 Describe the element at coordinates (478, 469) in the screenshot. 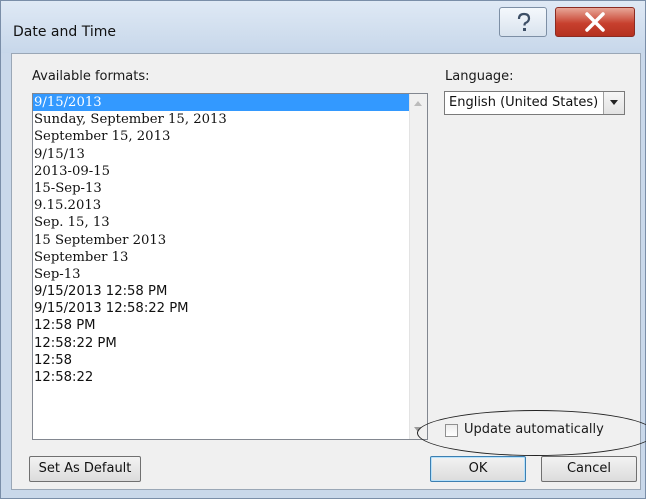

I see `ok-button: OK` at that location.